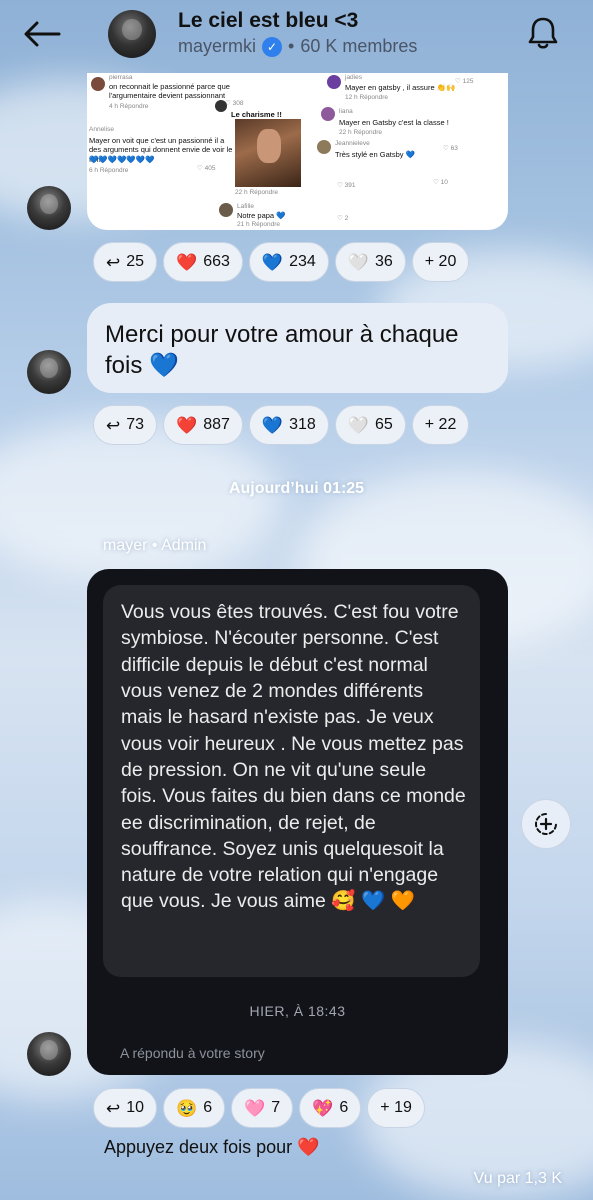 The height and width of the screenshot is (1200, 593). I want to click on reaction-count: 234, so click(302, 261).